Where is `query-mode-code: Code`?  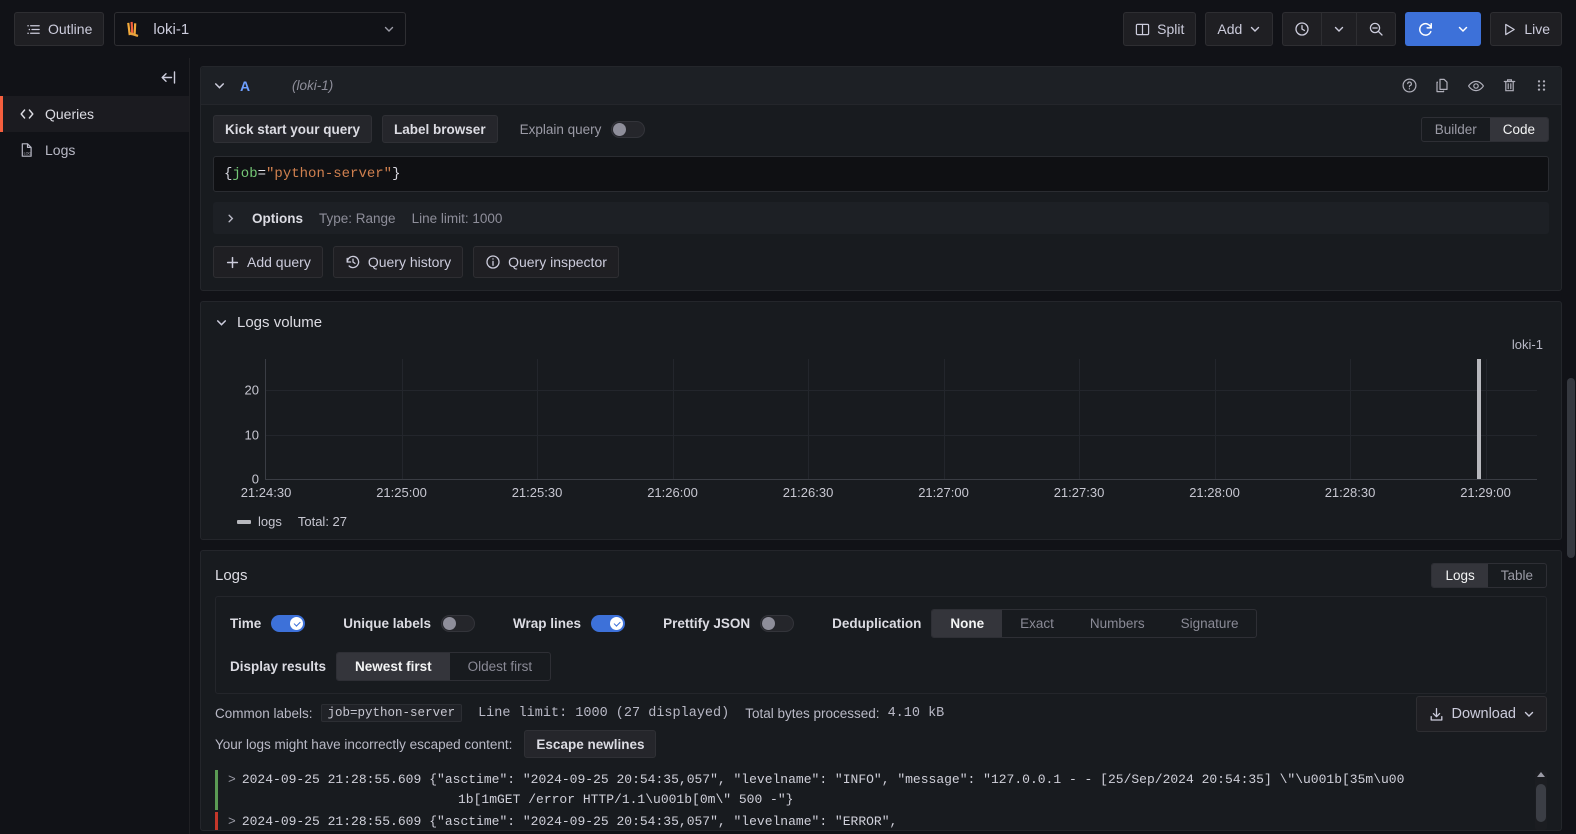
query-mode-code: Code is located at coordinates (1518, 129).